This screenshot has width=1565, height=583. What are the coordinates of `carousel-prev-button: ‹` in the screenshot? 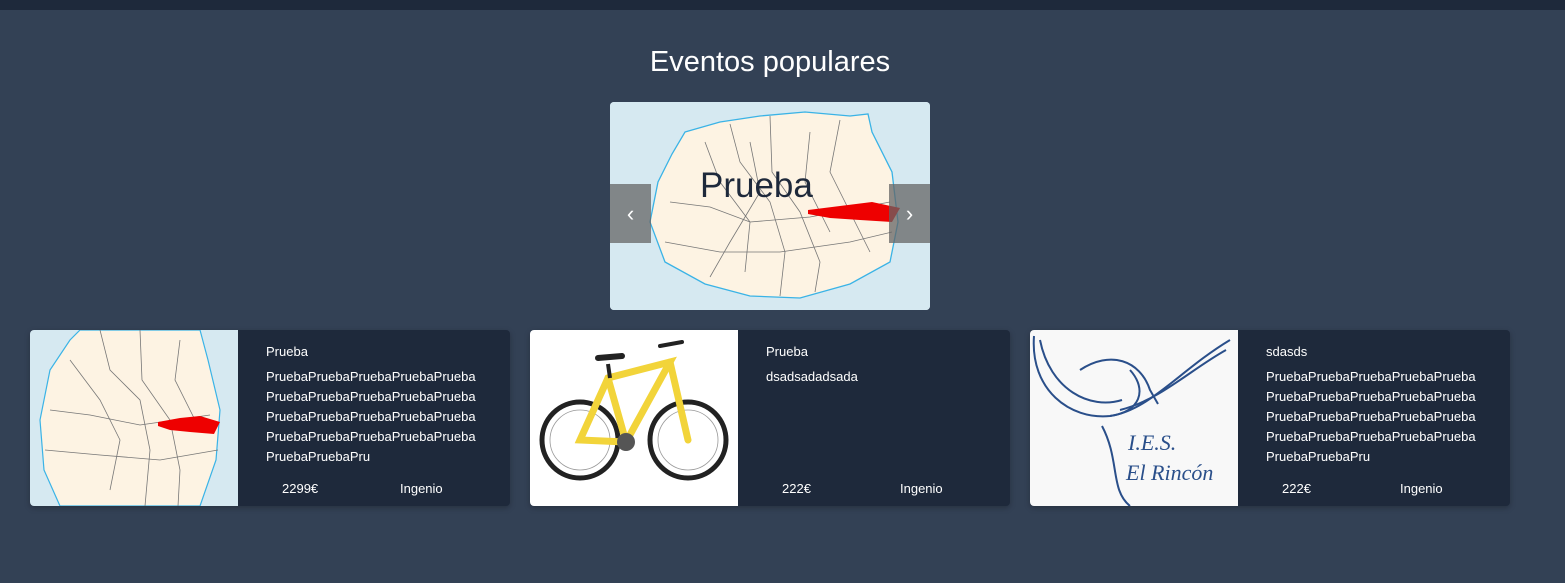 It's located at (630, 213).